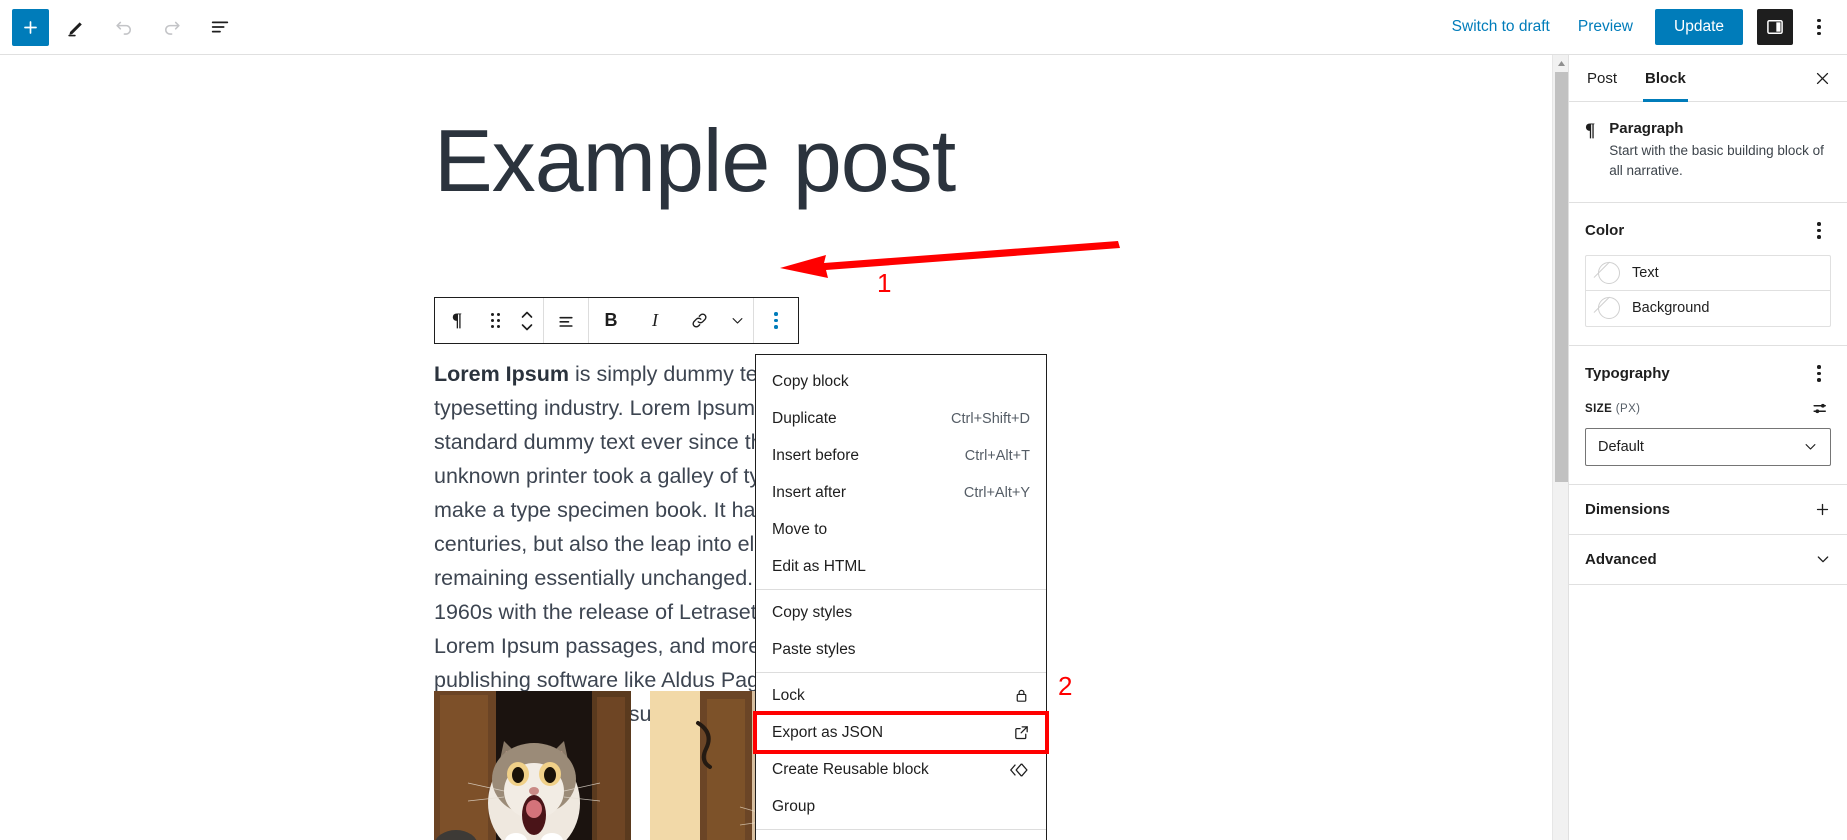  Describe the element at coordinates (794, 806) in the screenshot. I see `menu-item-label: Group` at that location.